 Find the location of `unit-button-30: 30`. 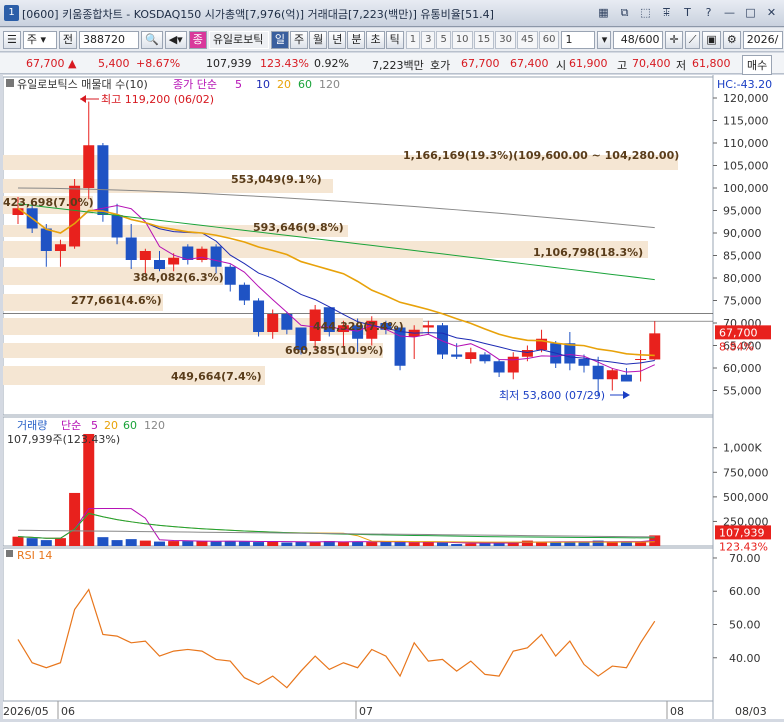

unit-button-30: 30 is located at coordinates (506, 39).